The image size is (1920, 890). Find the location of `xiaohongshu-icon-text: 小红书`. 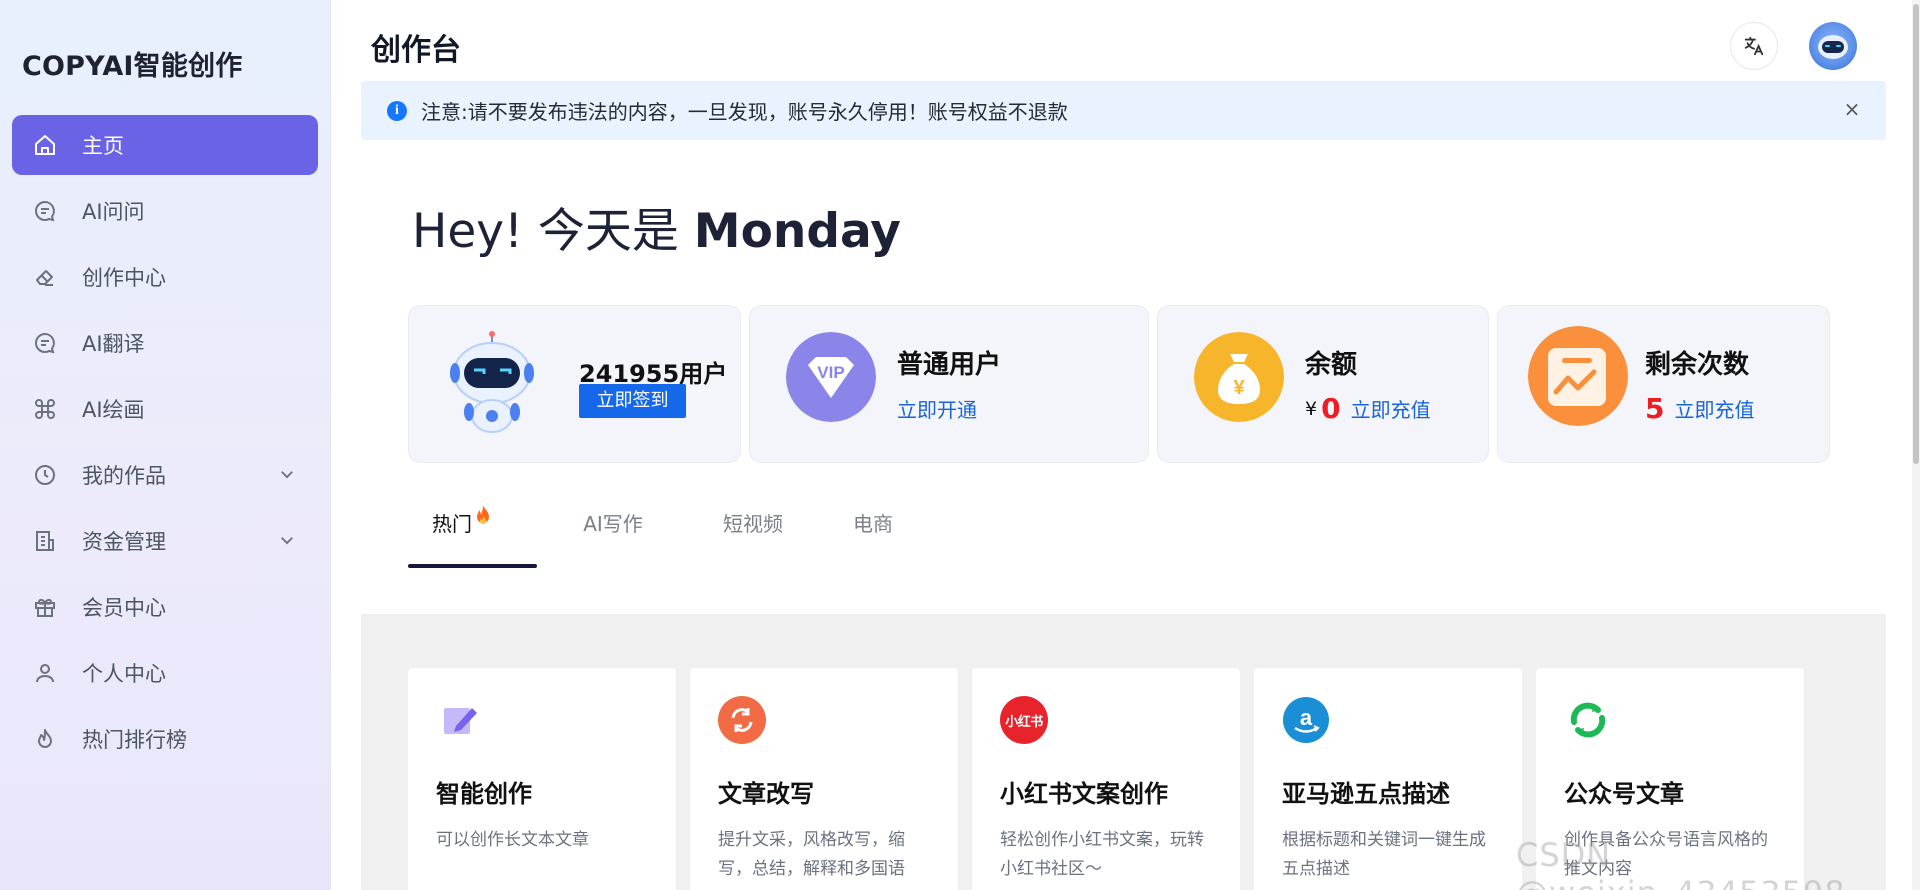

xiaohongshu-icon-text: 小红书 is located at coordinates (1024, 722).